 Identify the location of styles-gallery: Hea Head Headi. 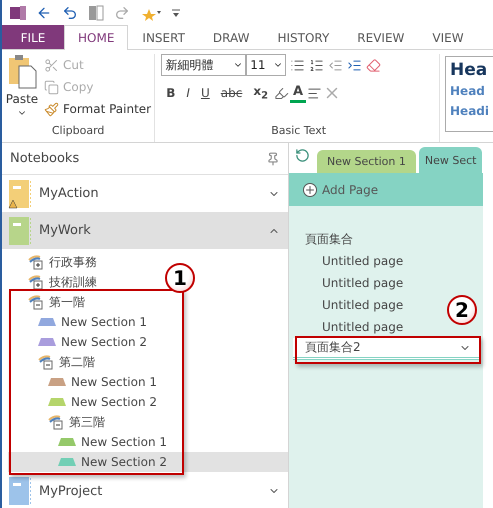
(469, 94).